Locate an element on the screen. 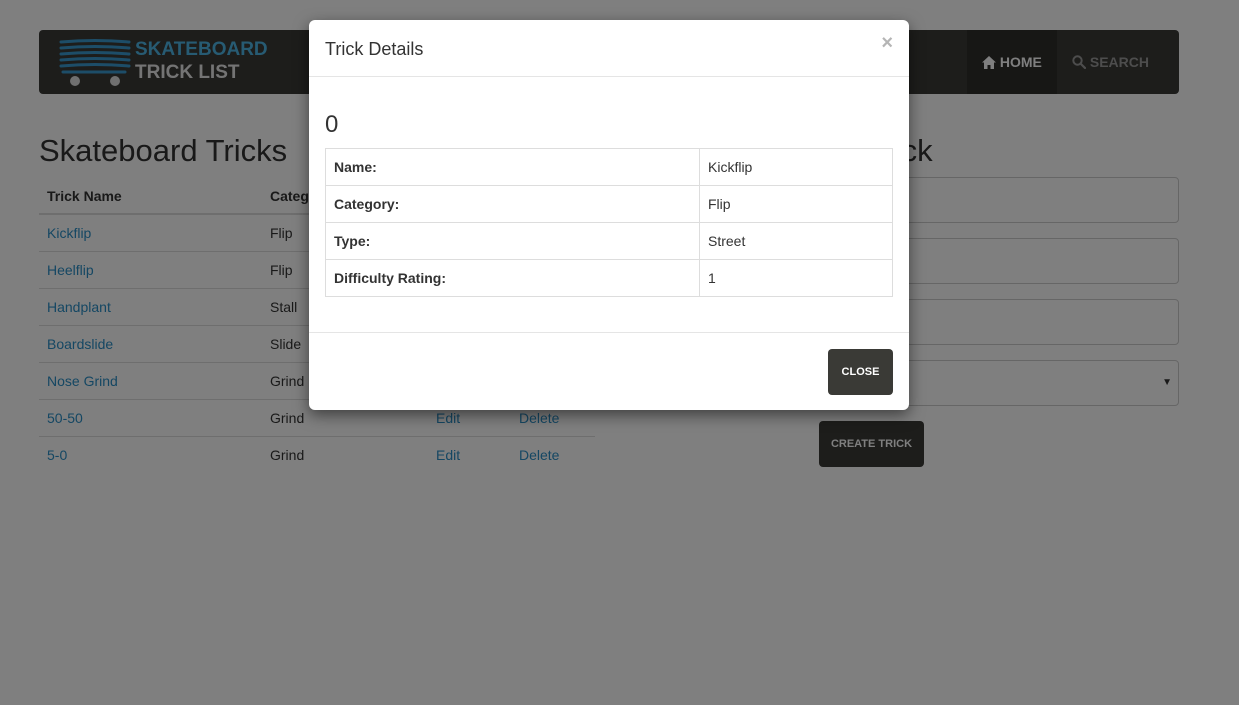 The height and width of the screenshot is (705, 1239). table-row: Difficulty Rating: 1 is located at coordinates (609, 278).